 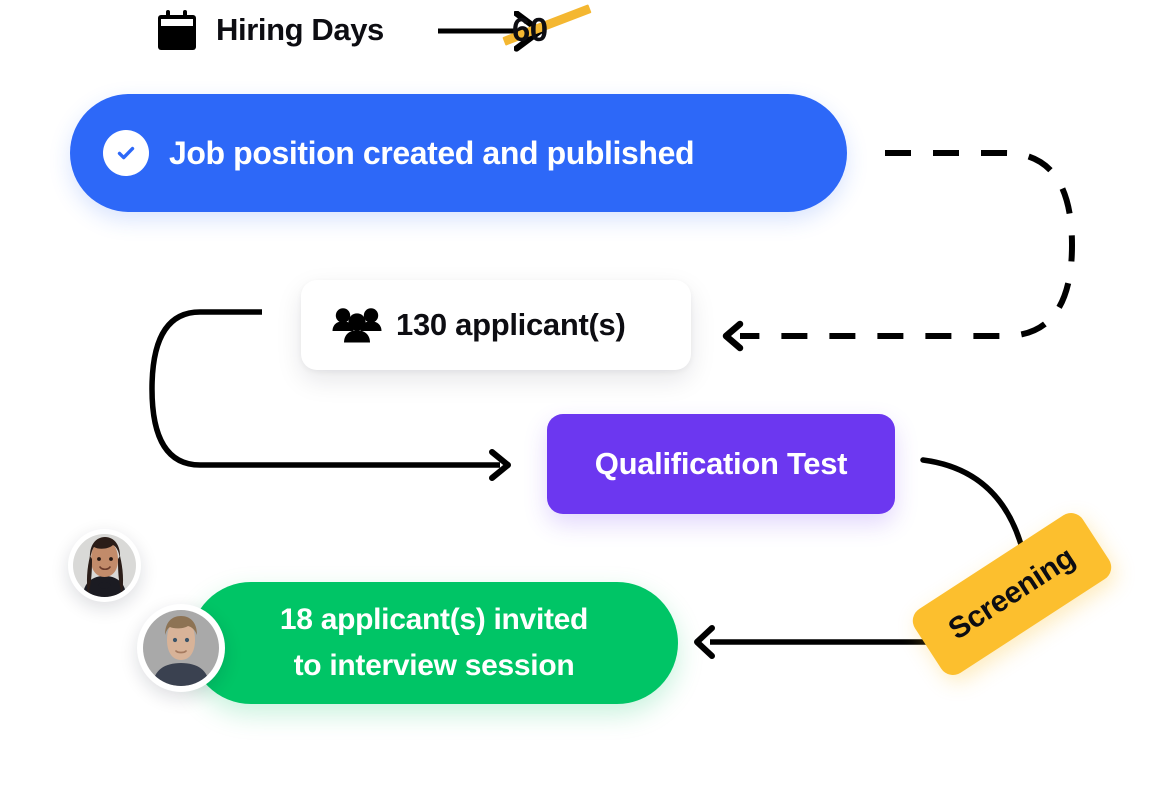 I want to click on step-job-published-label: Job position created and published, so click(x=432, y=152).